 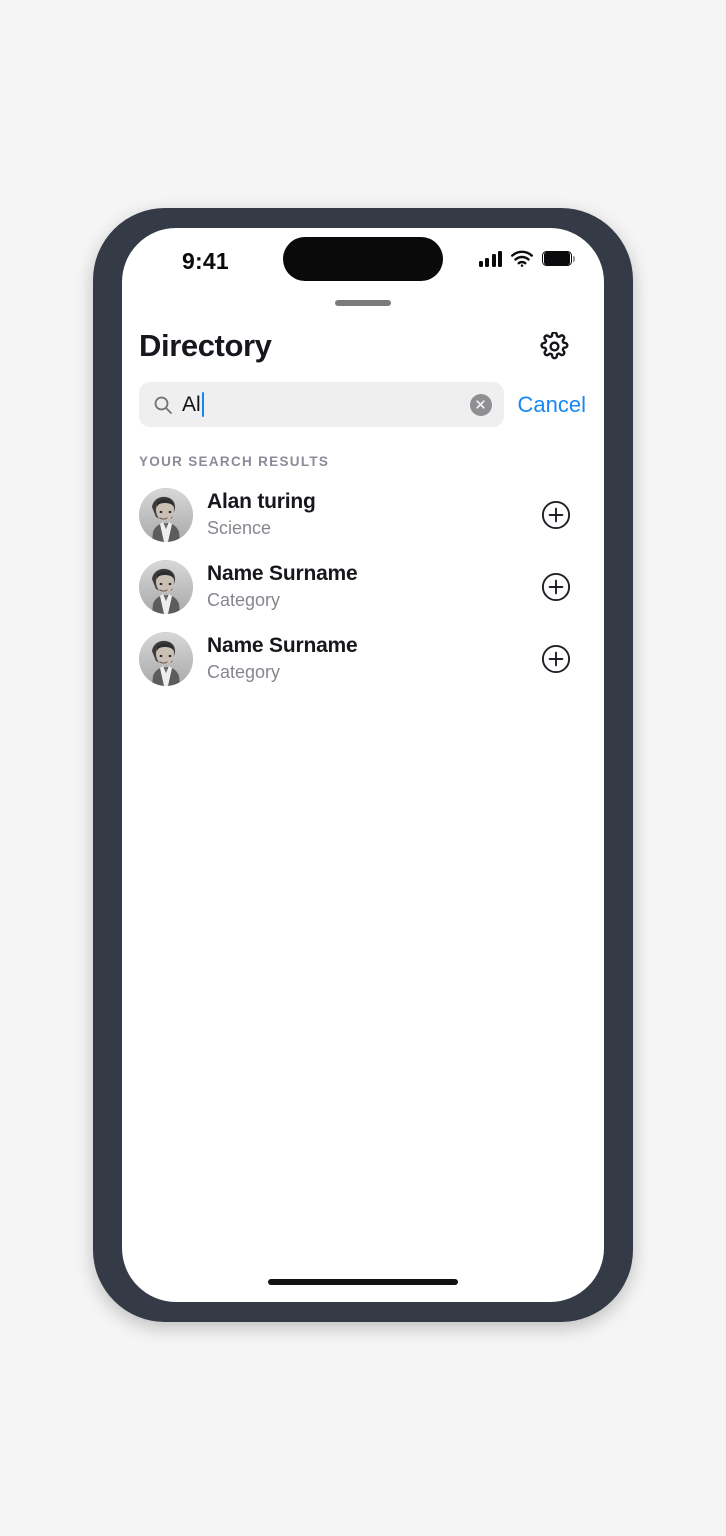 I want to click on text-cursor, so click(x=203, y=404).